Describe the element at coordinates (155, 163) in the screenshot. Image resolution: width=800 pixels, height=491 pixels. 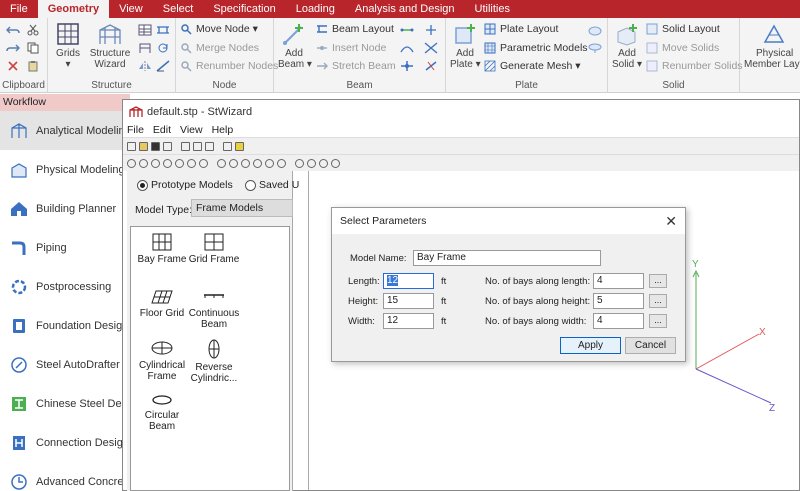
I see `view-left-icon` at that location.